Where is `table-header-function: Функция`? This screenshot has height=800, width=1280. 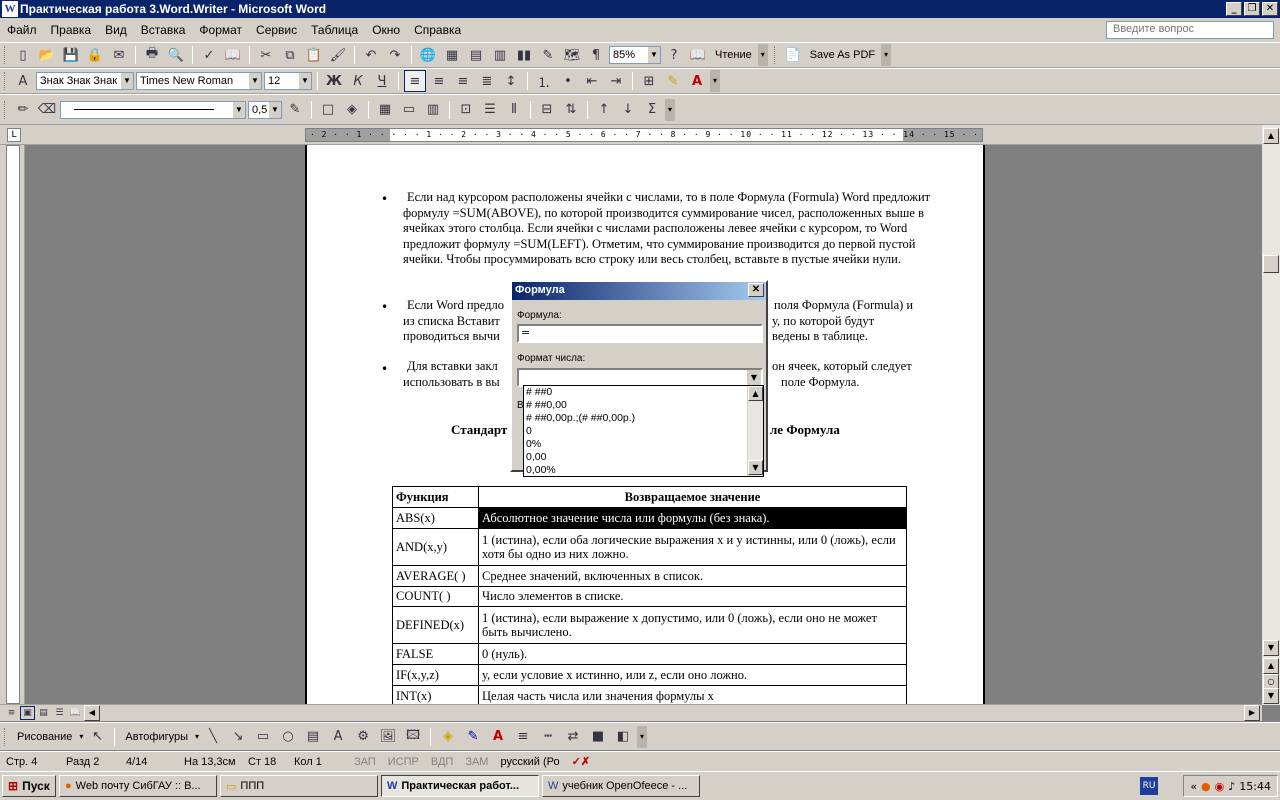
table-header-function: Функция is located at coordinates (435, 497).